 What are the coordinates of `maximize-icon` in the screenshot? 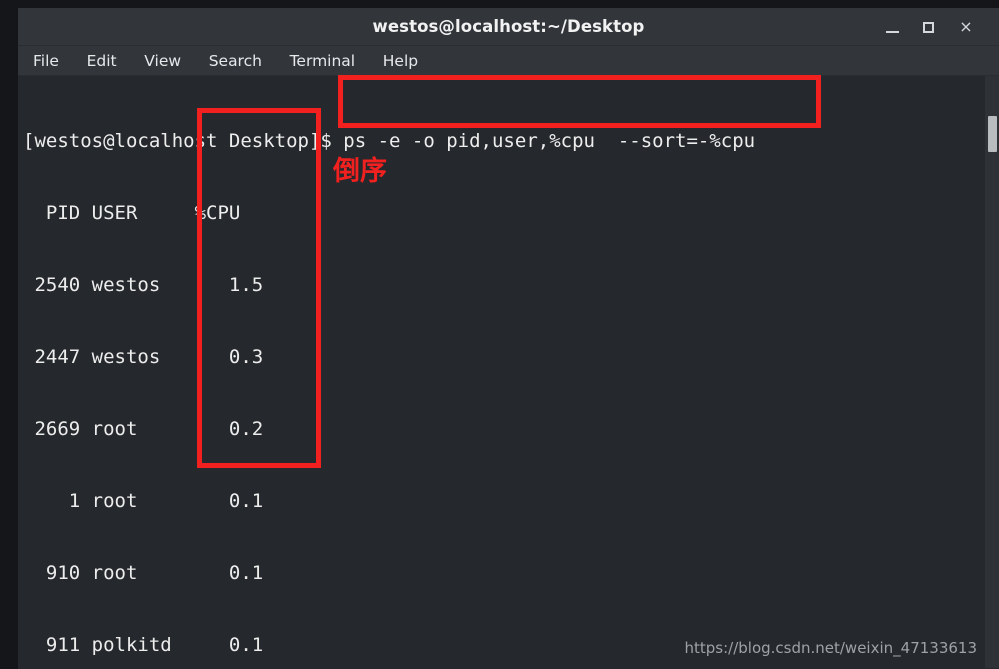 It's located at (928, 27).